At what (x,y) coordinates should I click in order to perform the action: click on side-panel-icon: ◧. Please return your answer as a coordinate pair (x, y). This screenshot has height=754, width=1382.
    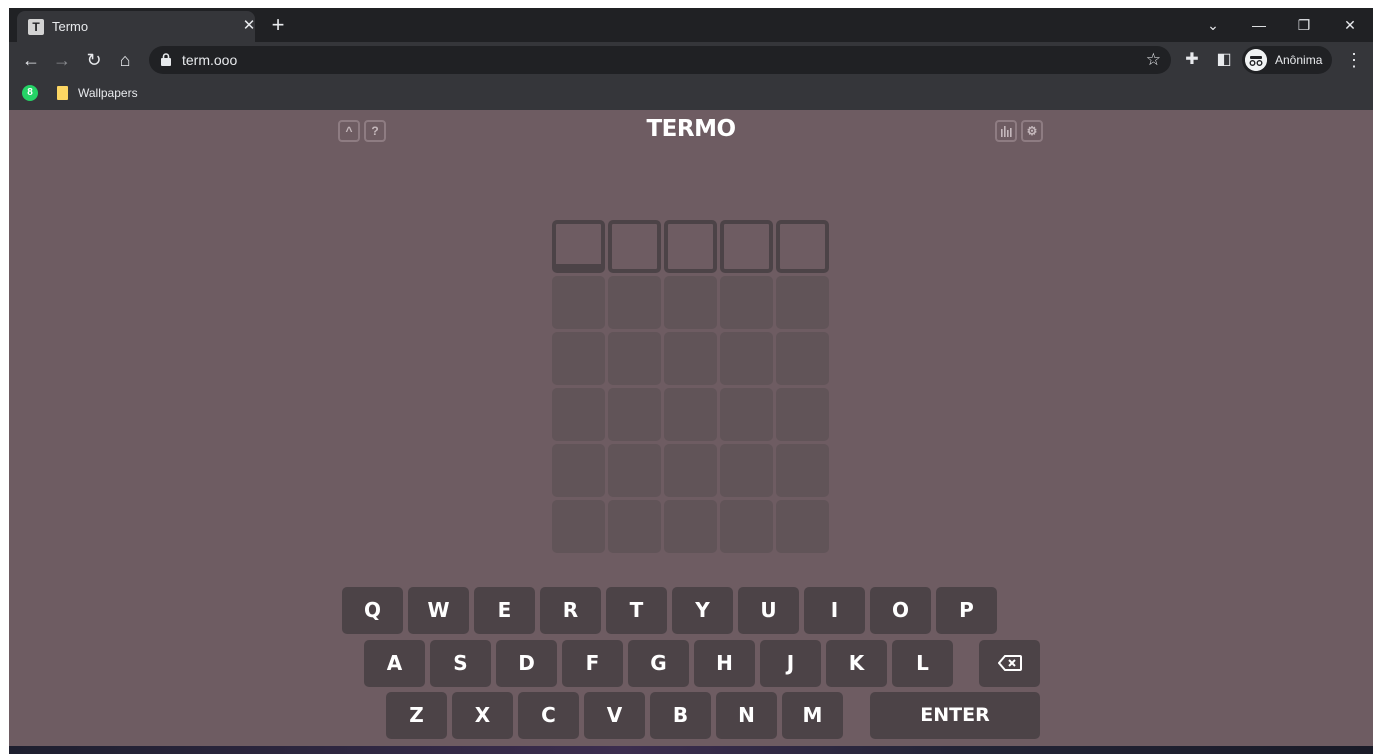
    Looking at the image, I should click on (1224, 60).